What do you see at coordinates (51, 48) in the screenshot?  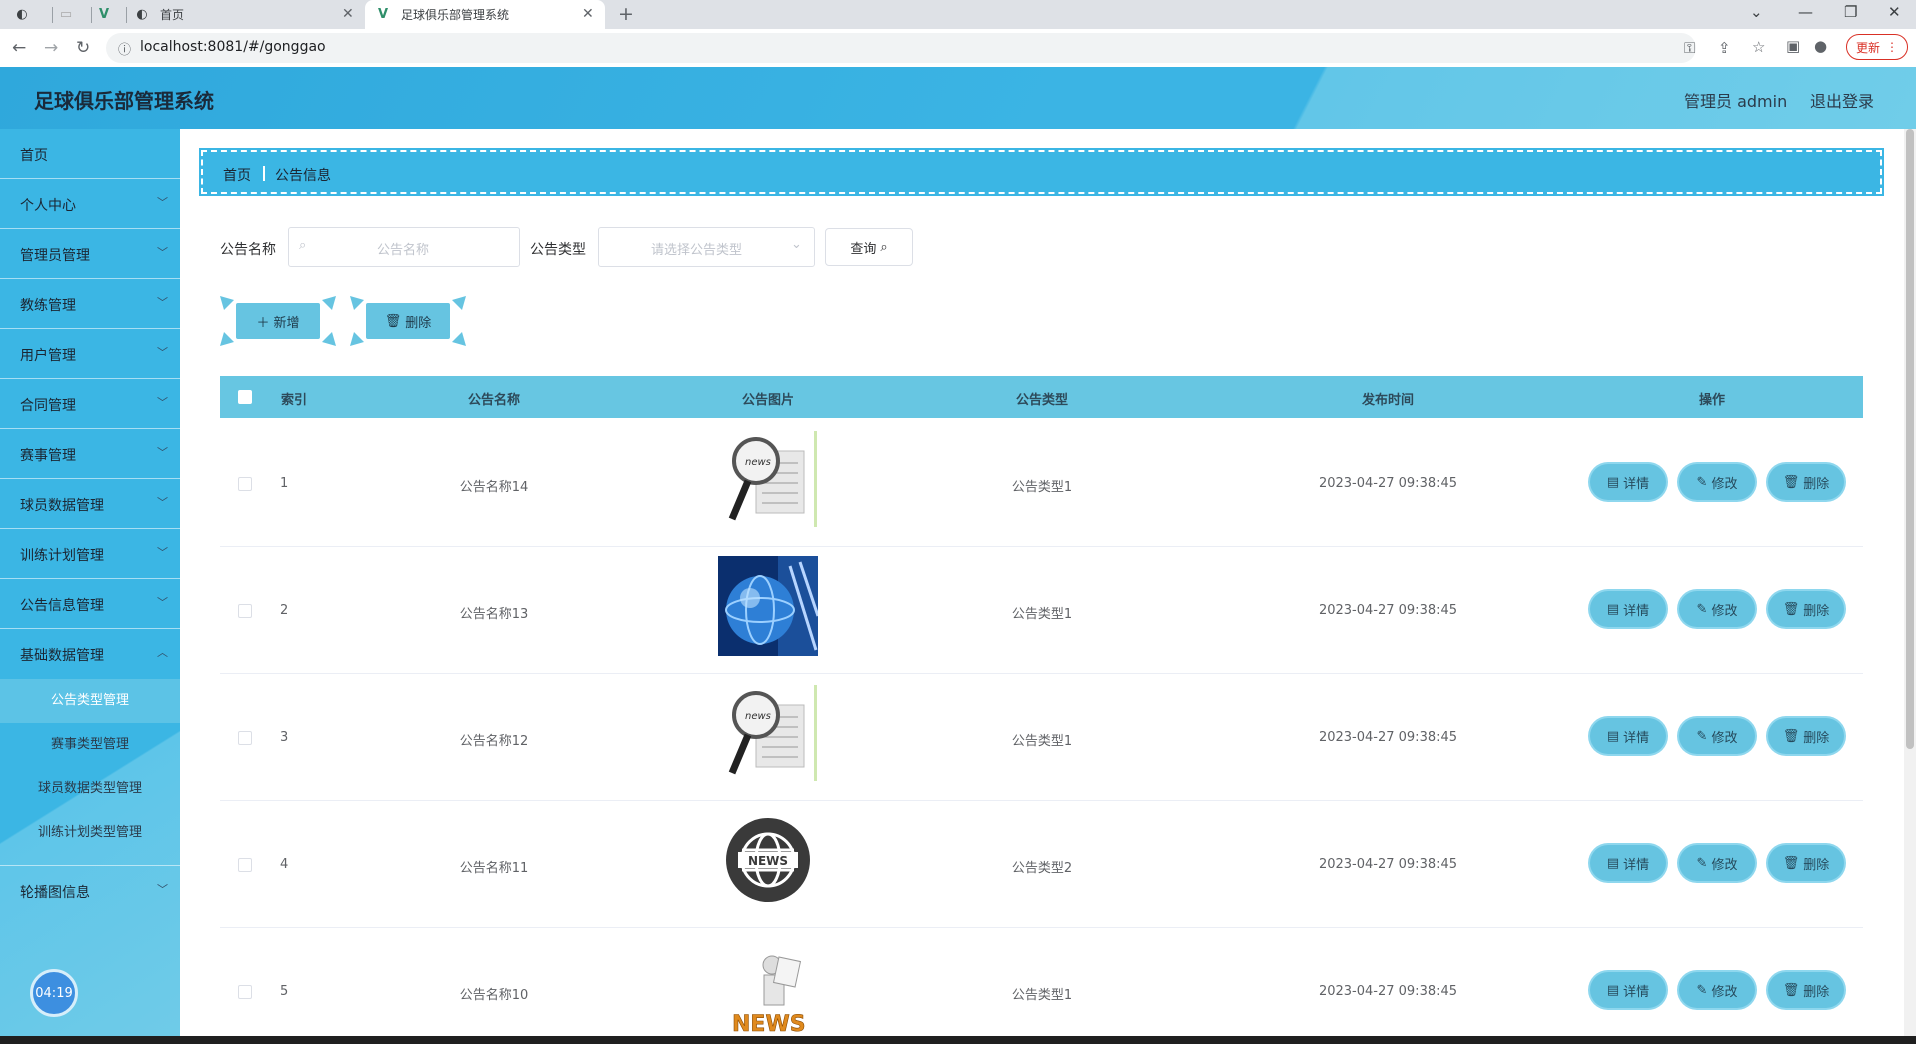 I see `forward-arrow-icon: →` at bounding box center [51, 48].